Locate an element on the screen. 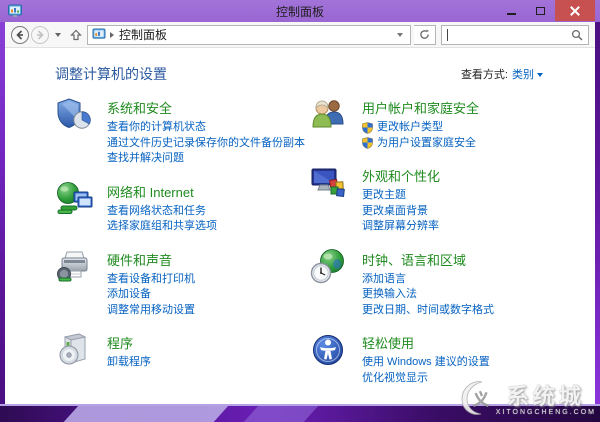  back-button is located at coordinates (20, 34).